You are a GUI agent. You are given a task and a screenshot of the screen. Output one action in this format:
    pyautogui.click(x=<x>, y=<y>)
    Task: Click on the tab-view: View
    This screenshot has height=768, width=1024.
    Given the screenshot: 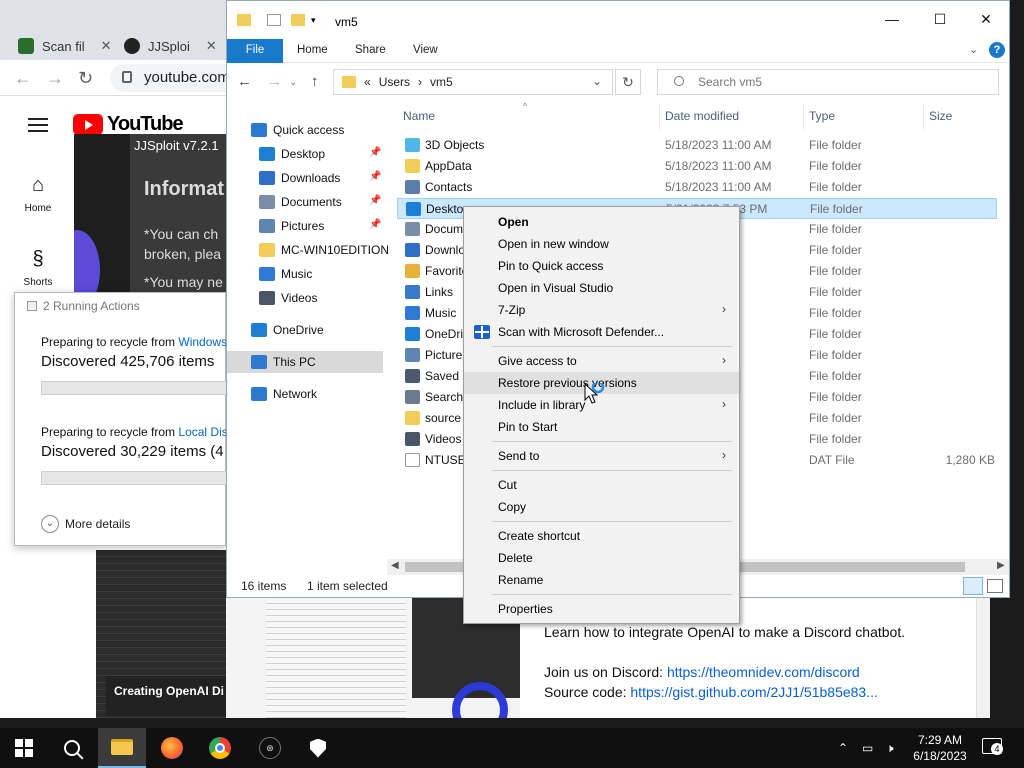 What is the action you would take?
    pyautogui.click(x=425, y=51)
    